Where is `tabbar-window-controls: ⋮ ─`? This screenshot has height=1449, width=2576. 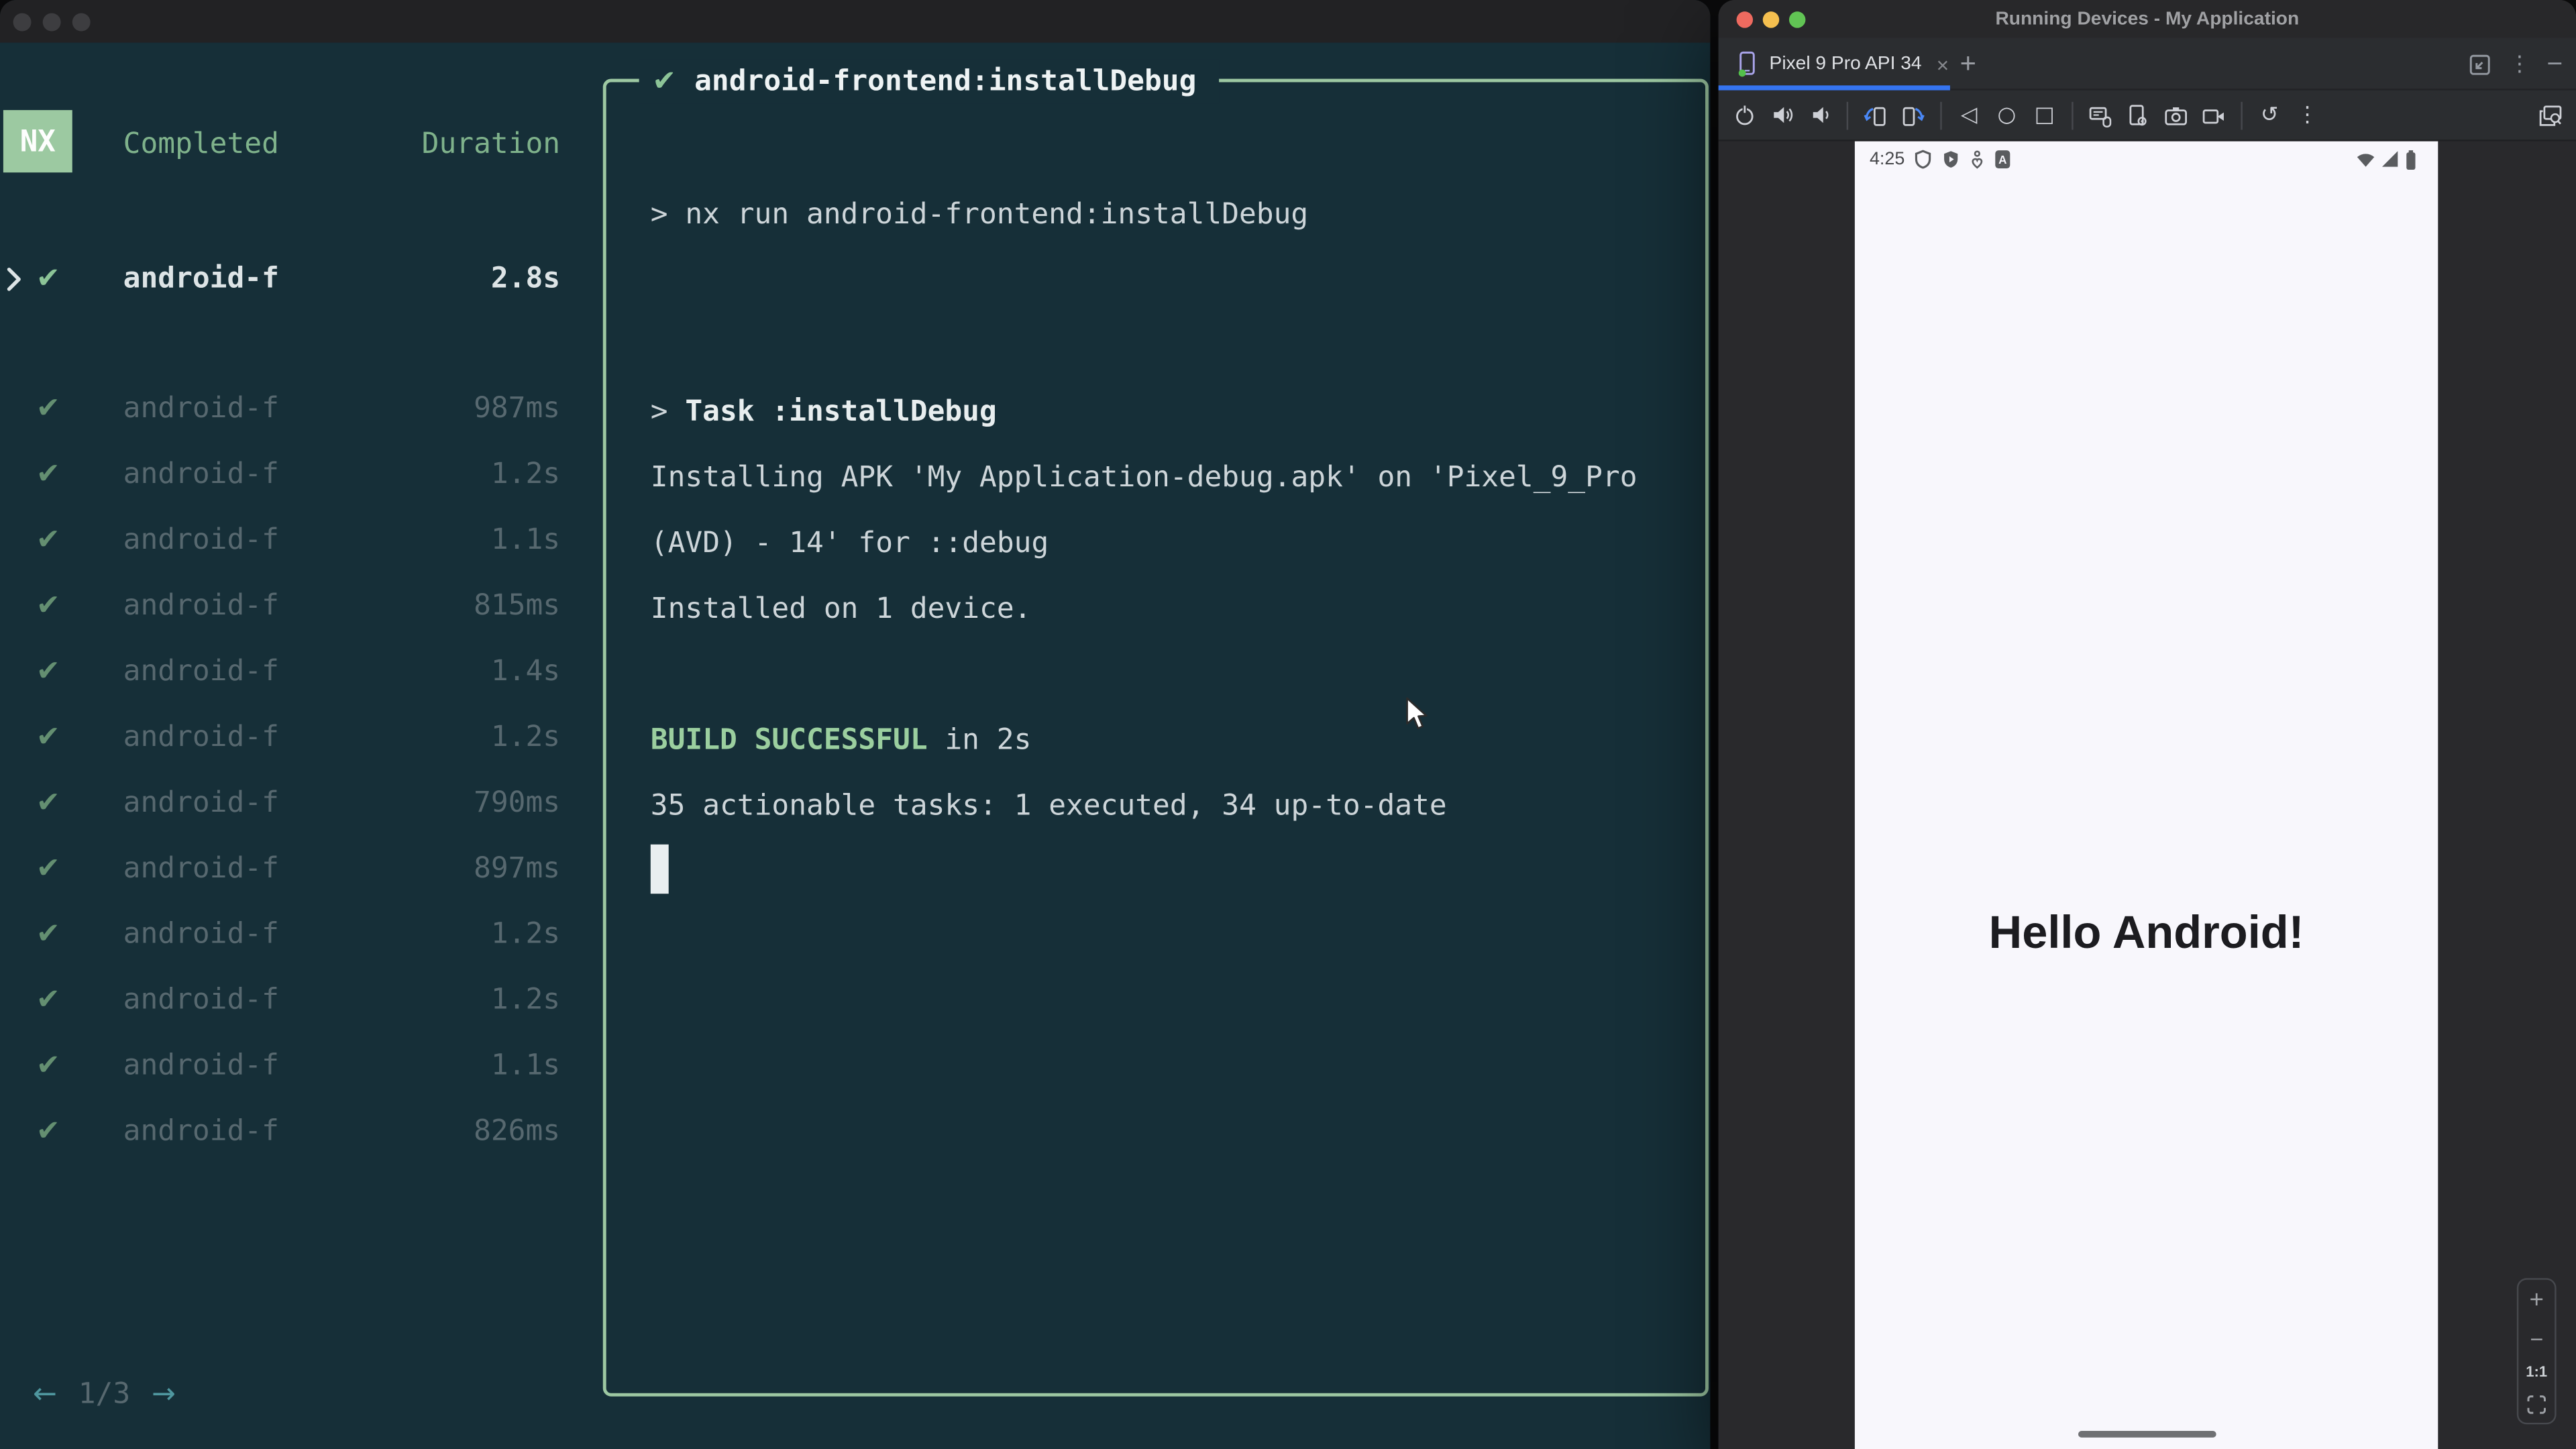 tabbar-window-controls: ⋮ ─ is located at coordinates (2515, 64).